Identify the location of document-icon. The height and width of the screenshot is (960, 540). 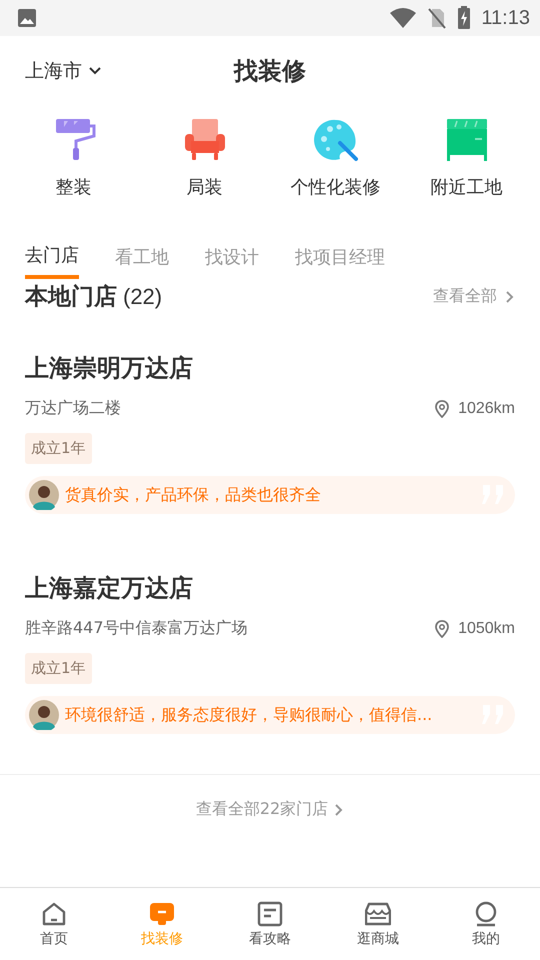
(270, 913).